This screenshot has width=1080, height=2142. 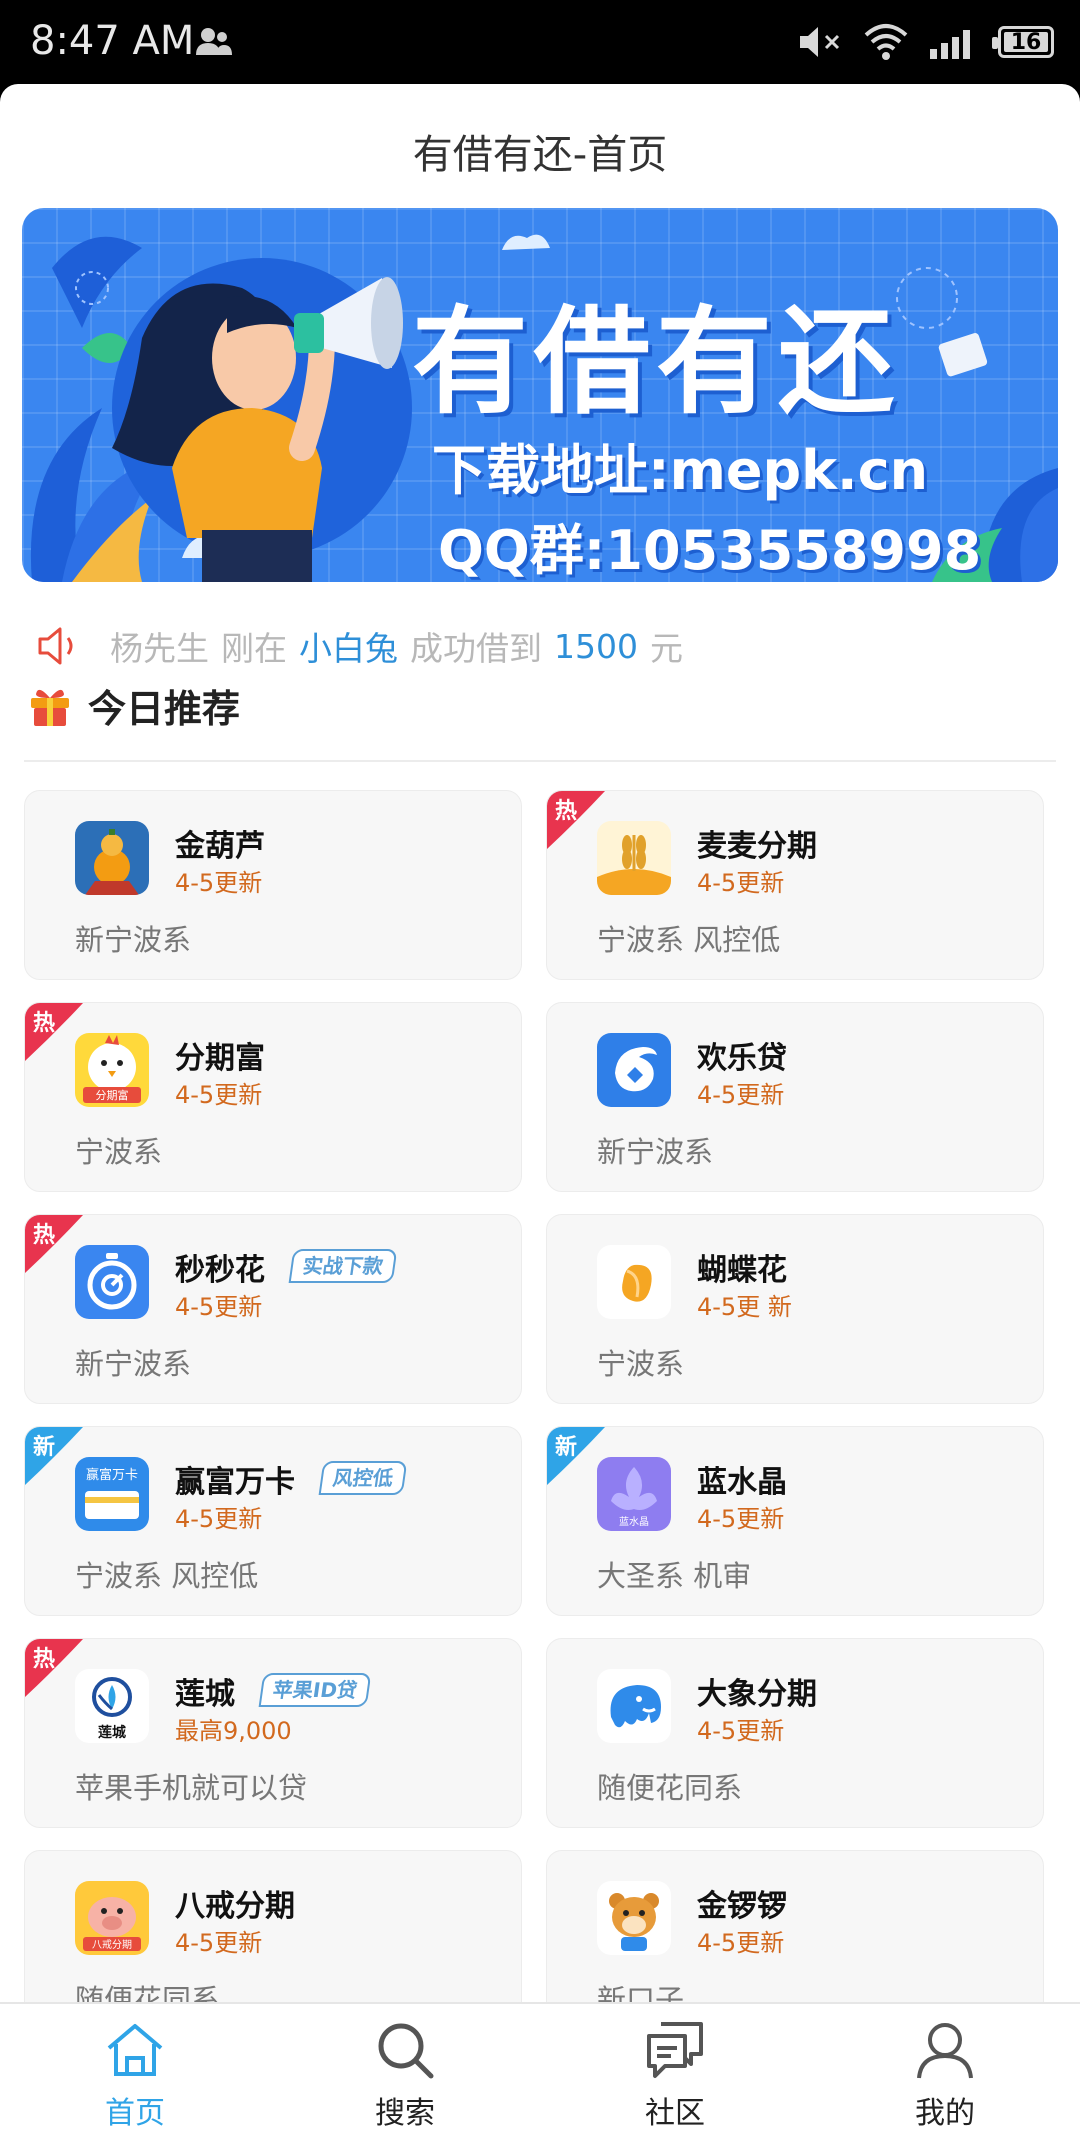 What do you see at coordinates (742, 1482) in the screenshot?
I see `card-name: 蓝水晶` at bounding box center [742, 1482].